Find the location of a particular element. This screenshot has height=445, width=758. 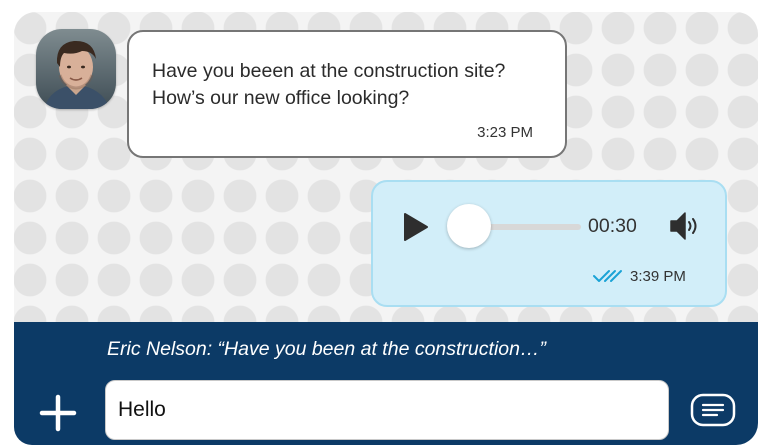

avatar is located at coordinates (76, 69).